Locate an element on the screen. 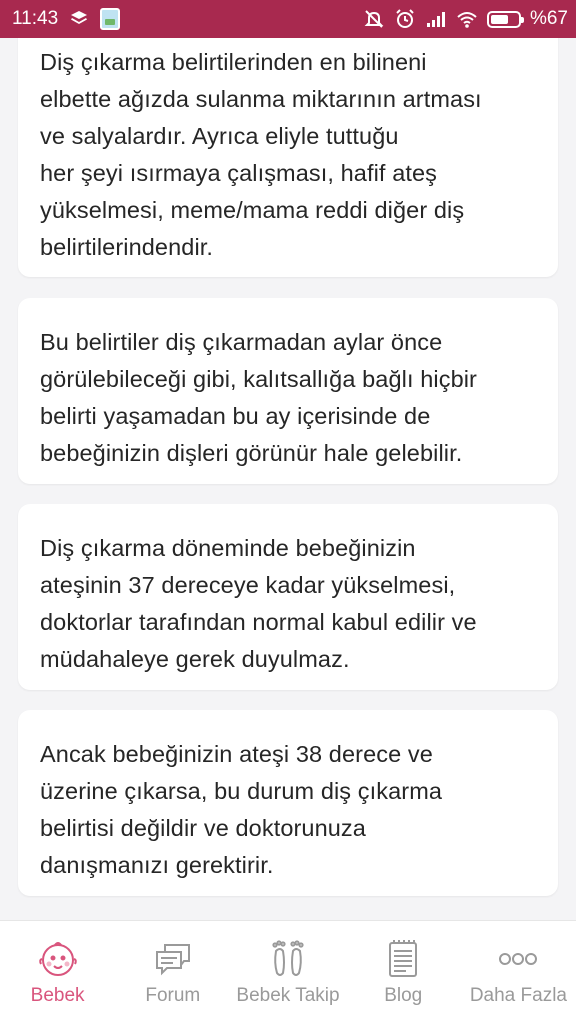 This screenshot has width=576, height=1024. text-line: ve salyalardır. Ayrıca eliyle tuttuğu is located at coordinates (219, 136).